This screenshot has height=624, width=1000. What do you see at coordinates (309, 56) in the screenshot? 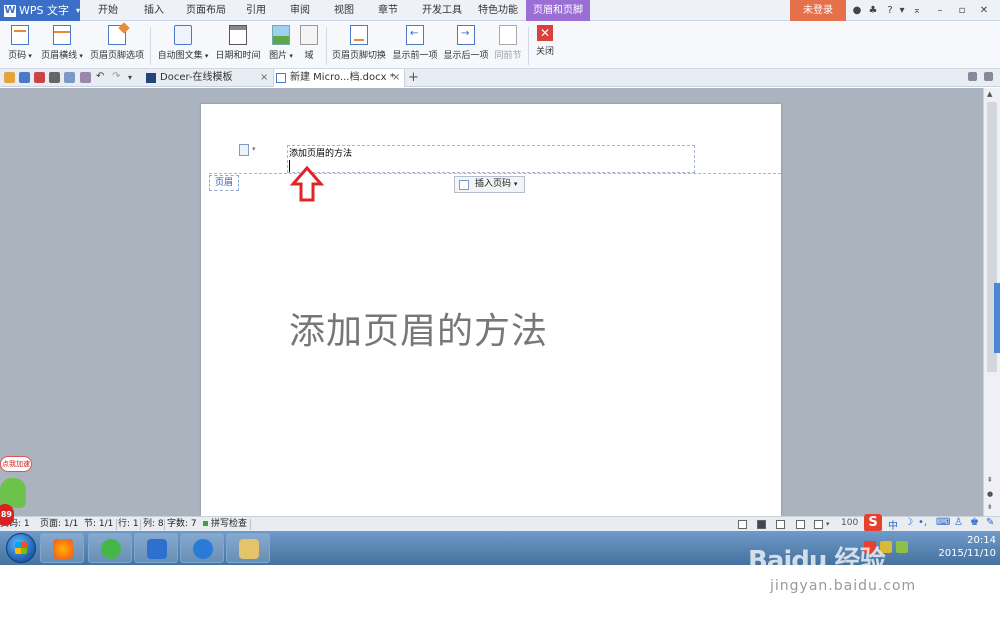
I see `field-label: 域` at bounding box center [309, 56].